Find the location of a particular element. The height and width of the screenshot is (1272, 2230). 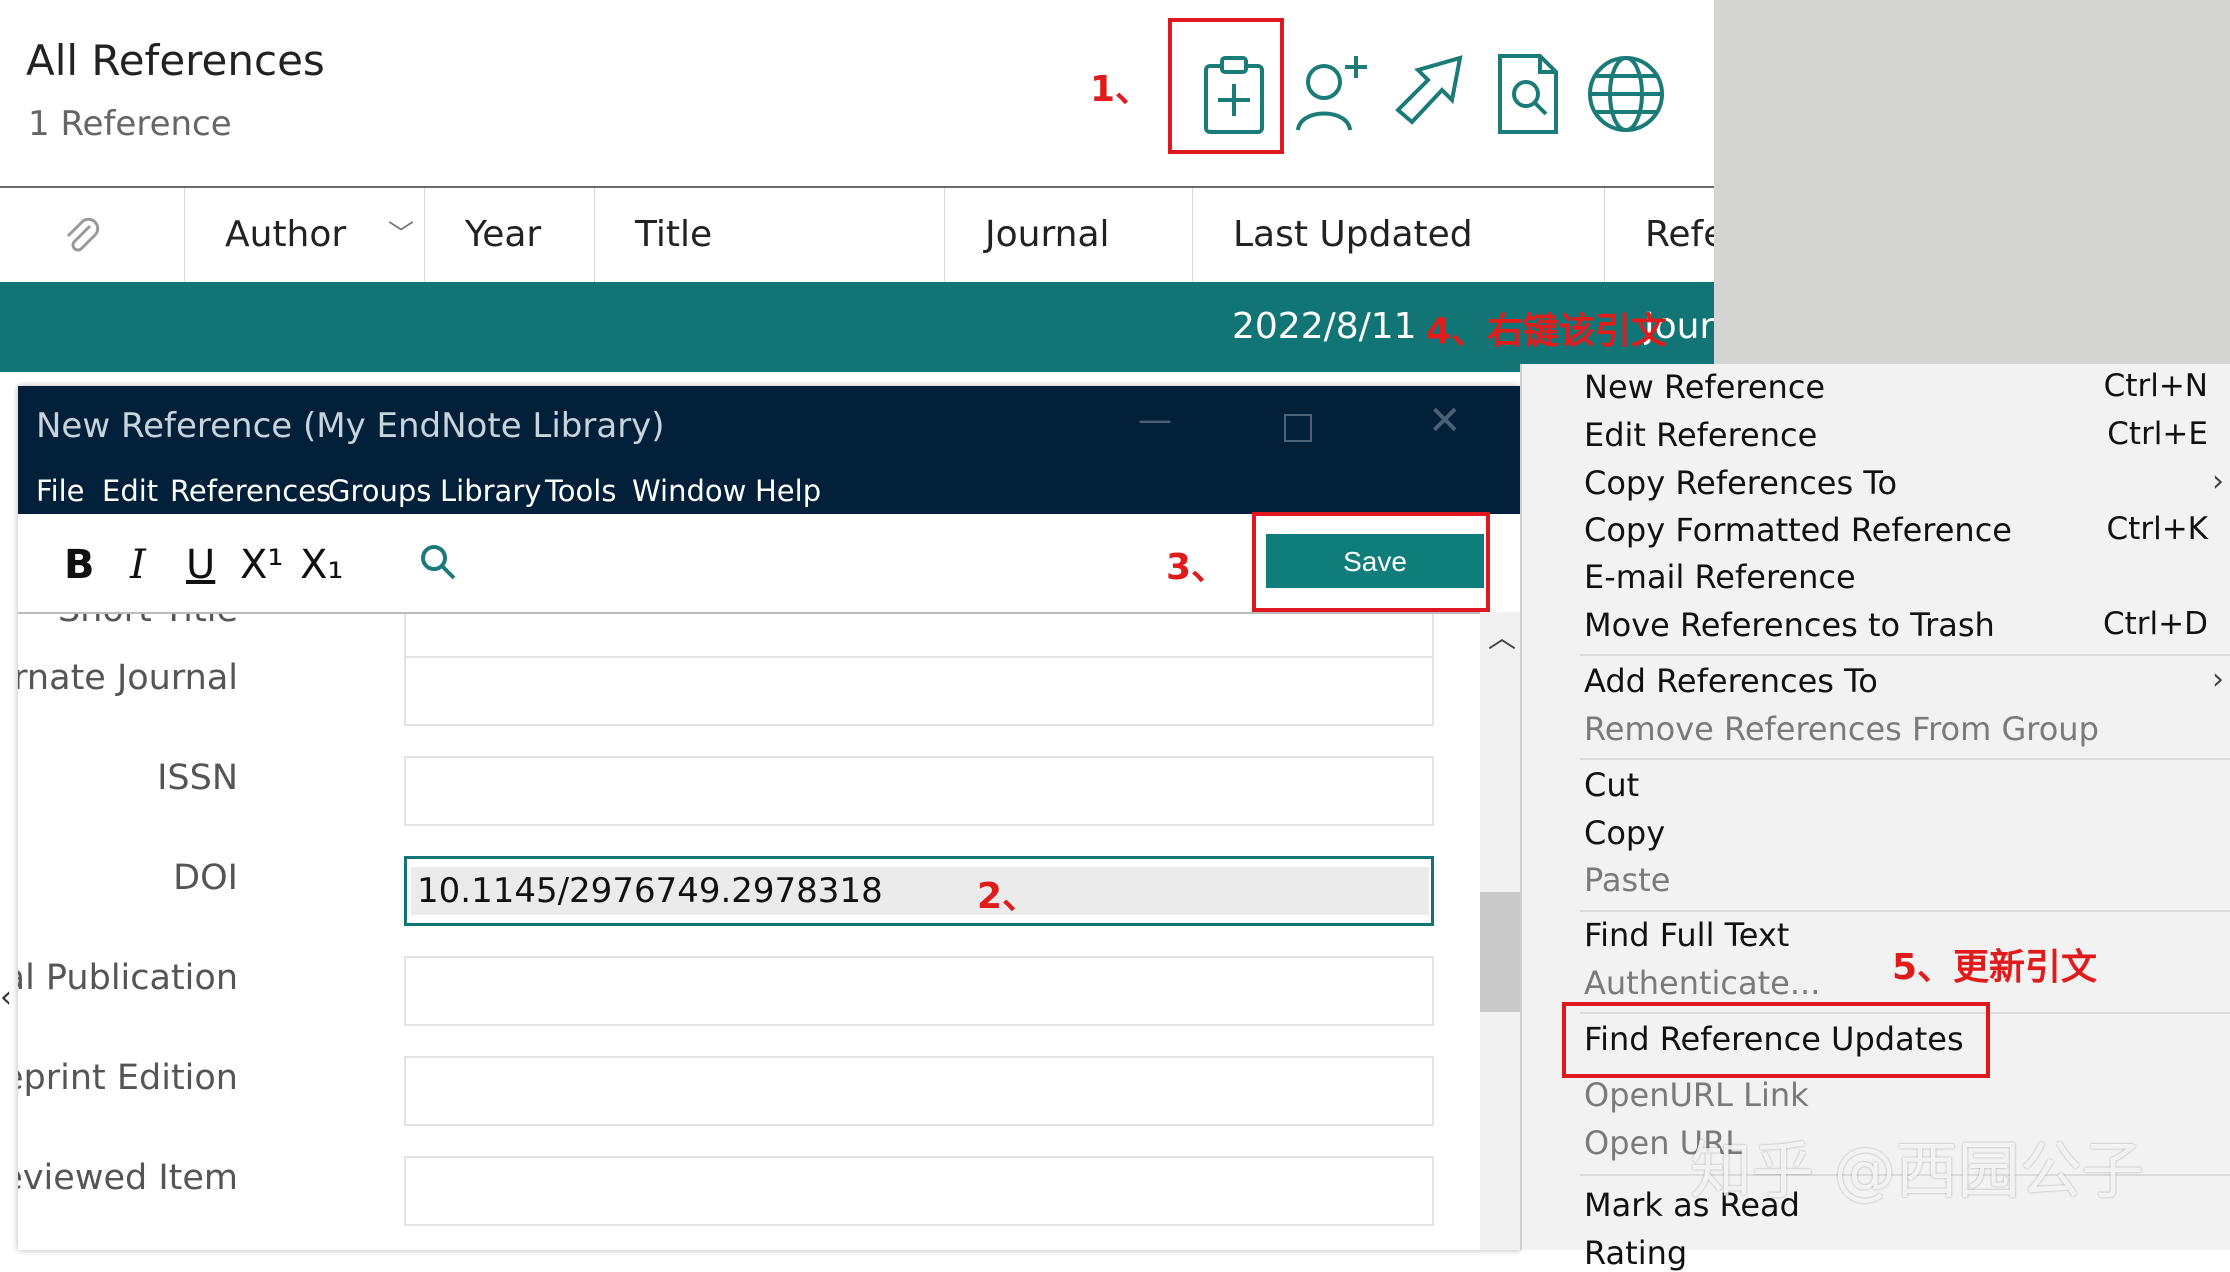

table-row: 2022/8/11 Jour 4、右键该引文 is located at coordinates (857, 327).